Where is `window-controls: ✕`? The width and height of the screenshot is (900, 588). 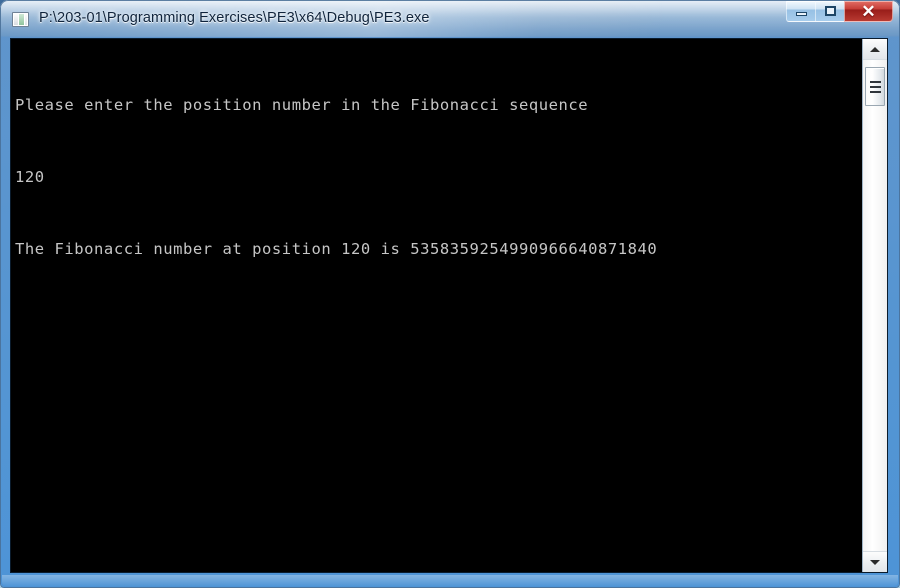 window-controls: ✕ is located at coordinates (839, 12).